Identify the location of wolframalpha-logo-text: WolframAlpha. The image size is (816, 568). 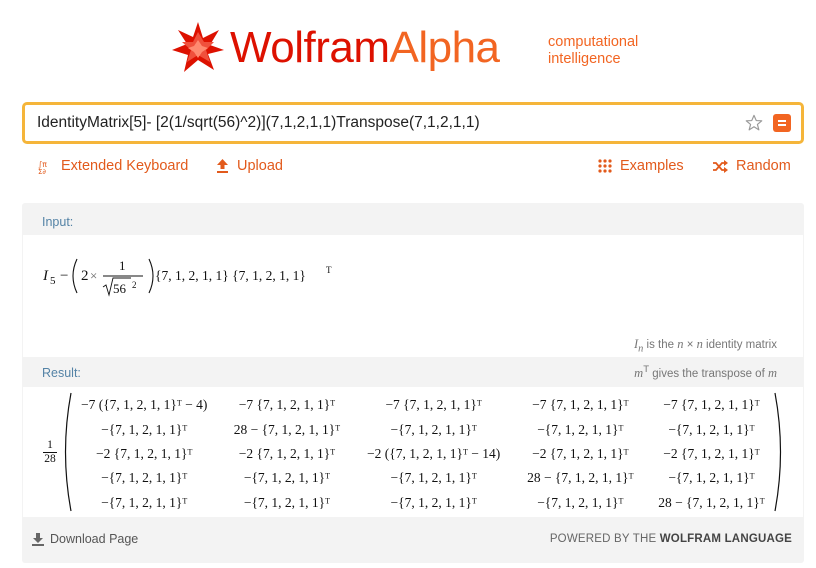
(365, 48).